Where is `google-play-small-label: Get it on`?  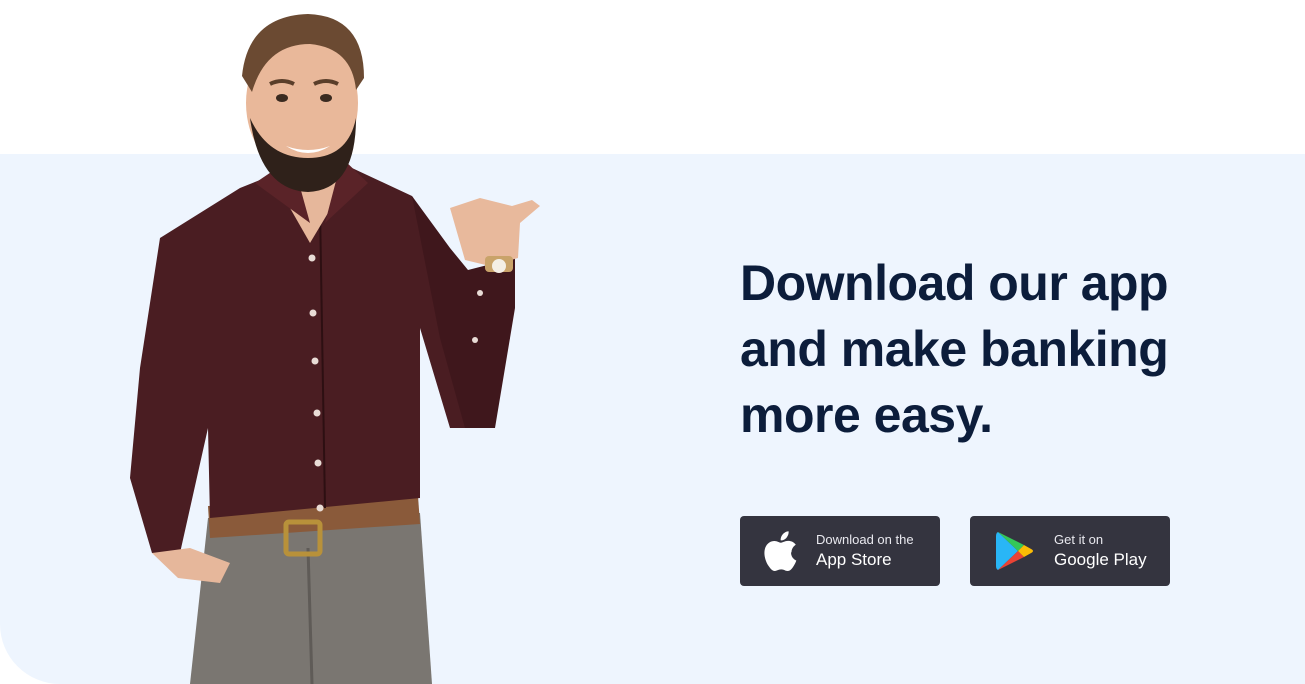
google-play-small-label: Get it on is located at coordinates (1079, 539).